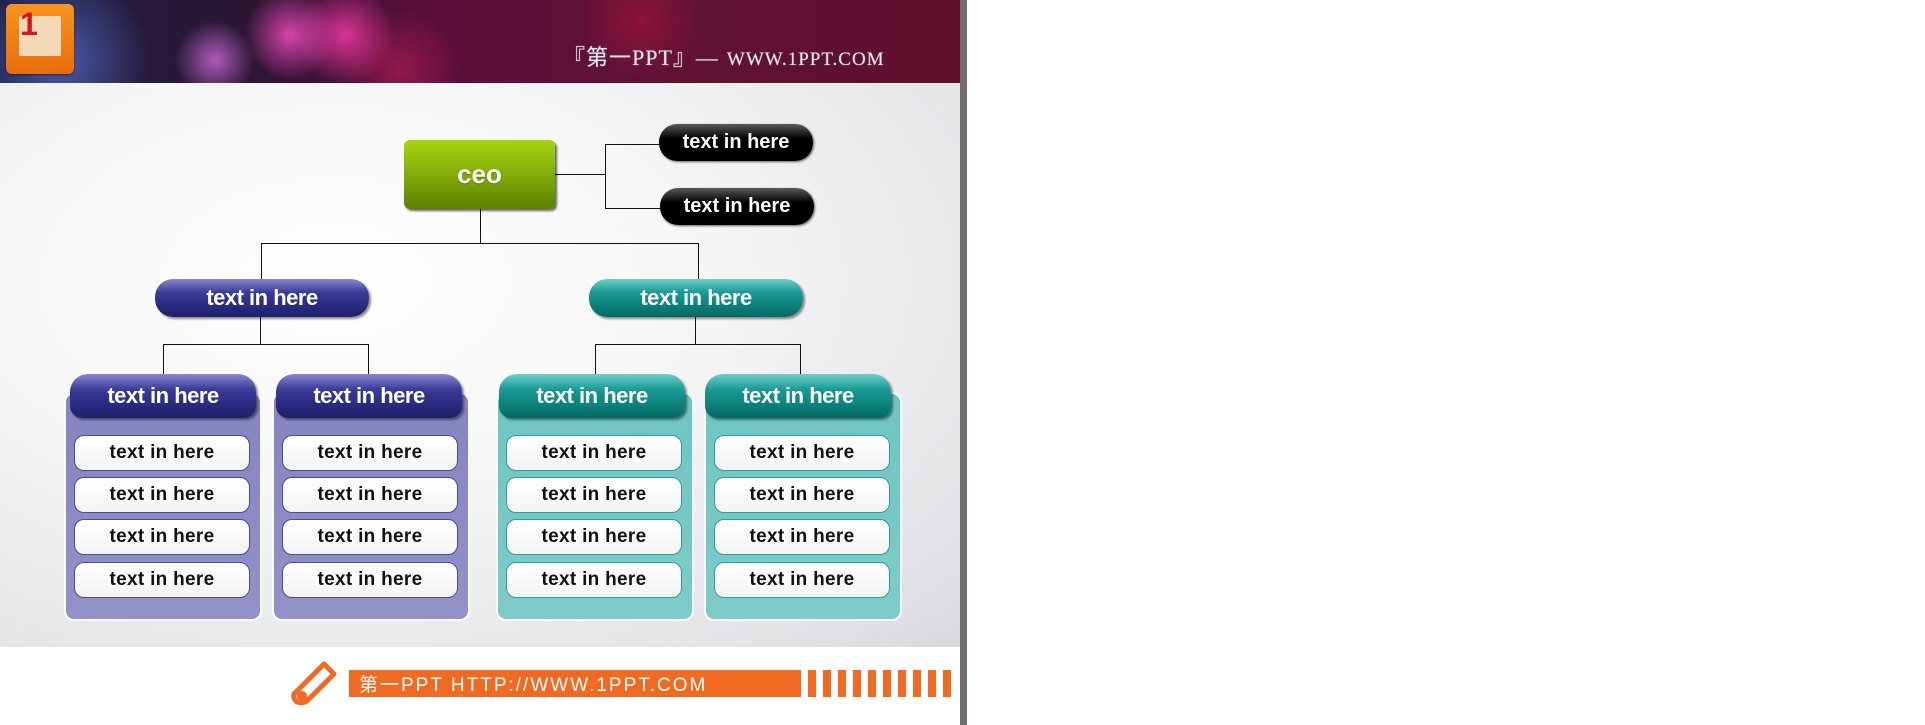 The height and width of the screenshot is (725, 1925). What do you see at coordinates (40, 39) in the screenshot?
I see `ppt-logo-icon: 1` at bounding box center [40, 39].